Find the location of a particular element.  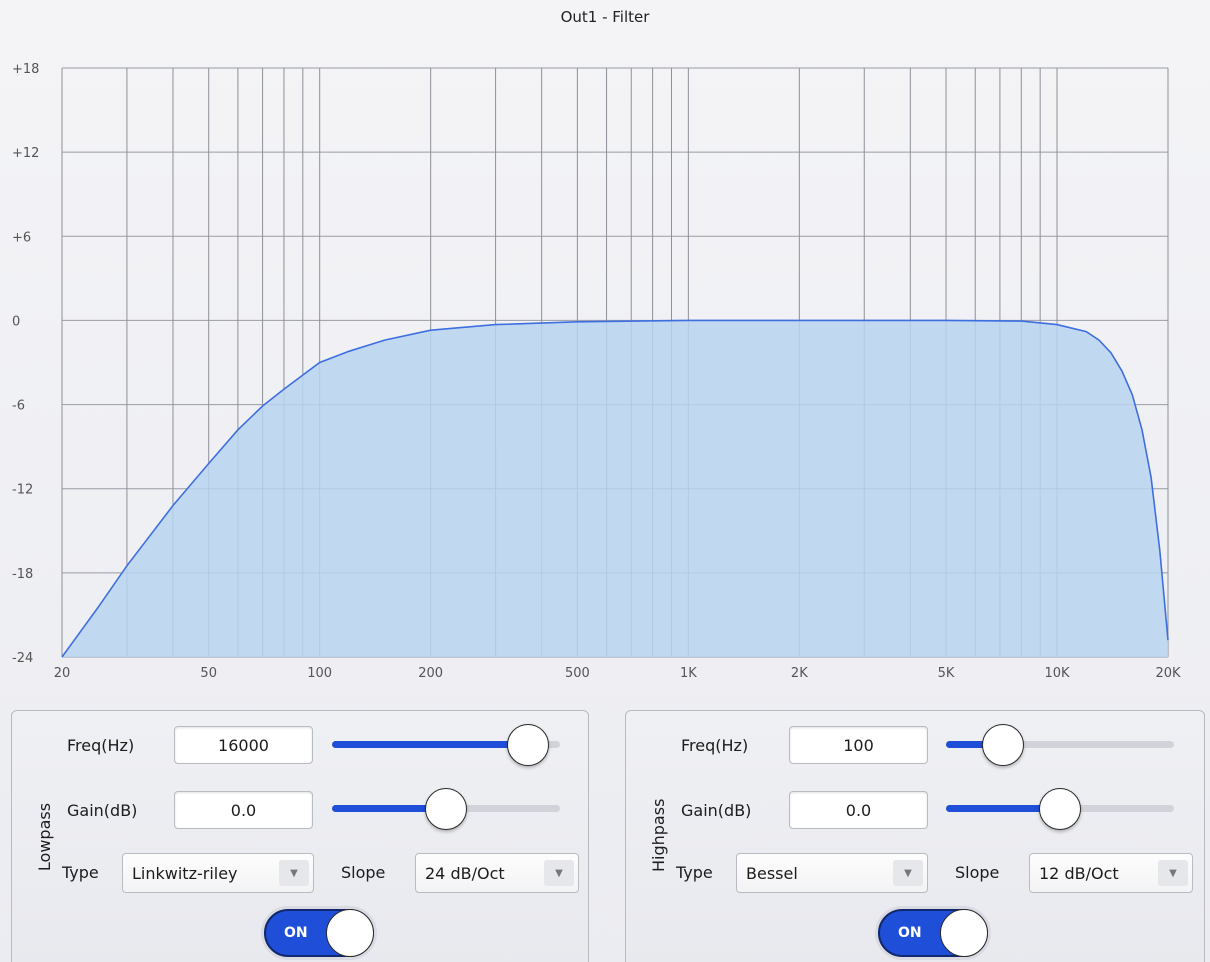

highpass-gain-slider is located at coordinates (1060, 809).